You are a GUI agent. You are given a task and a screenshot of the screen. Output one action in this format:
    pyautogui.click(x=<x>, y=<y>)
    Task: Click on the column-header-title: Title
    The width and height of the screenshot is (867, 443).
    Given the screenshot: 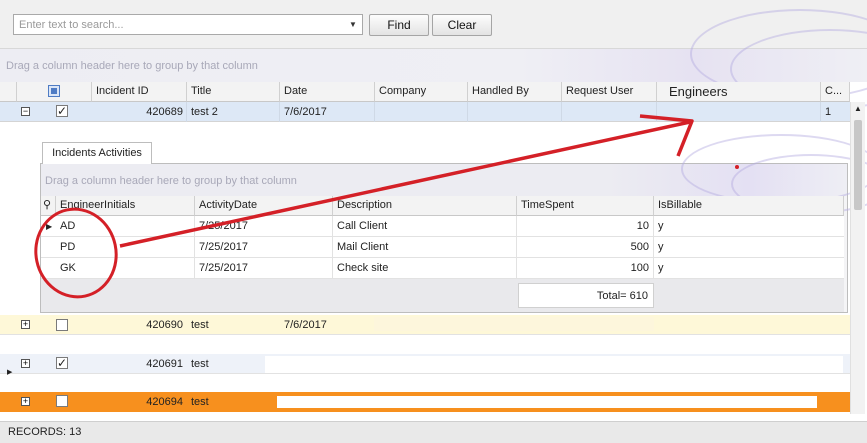 What is the action you would take?
    pyautogui.click(x=233, y=92)
    